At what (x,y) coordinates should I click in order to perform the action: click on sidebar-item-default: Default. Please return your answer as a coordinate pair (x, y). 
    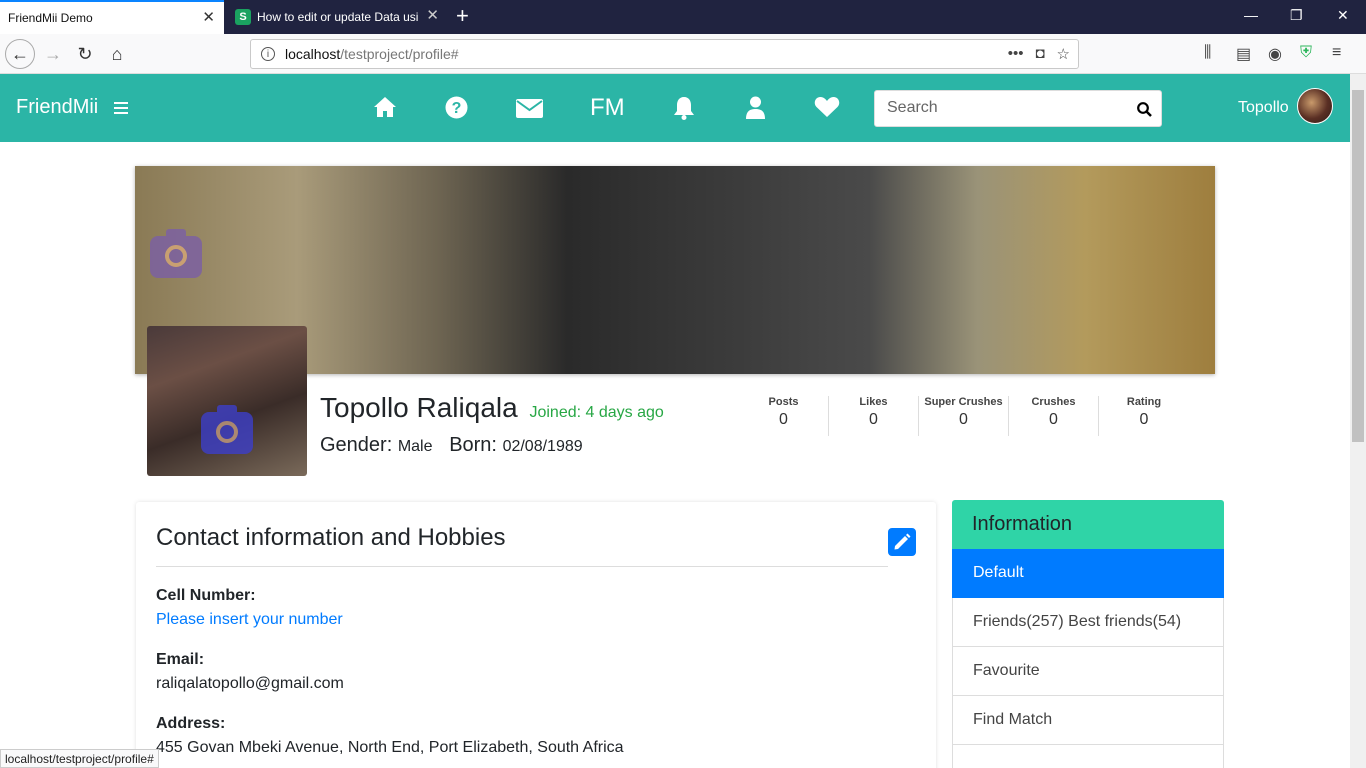
    Looking at the image, I should click on (1088, 573).